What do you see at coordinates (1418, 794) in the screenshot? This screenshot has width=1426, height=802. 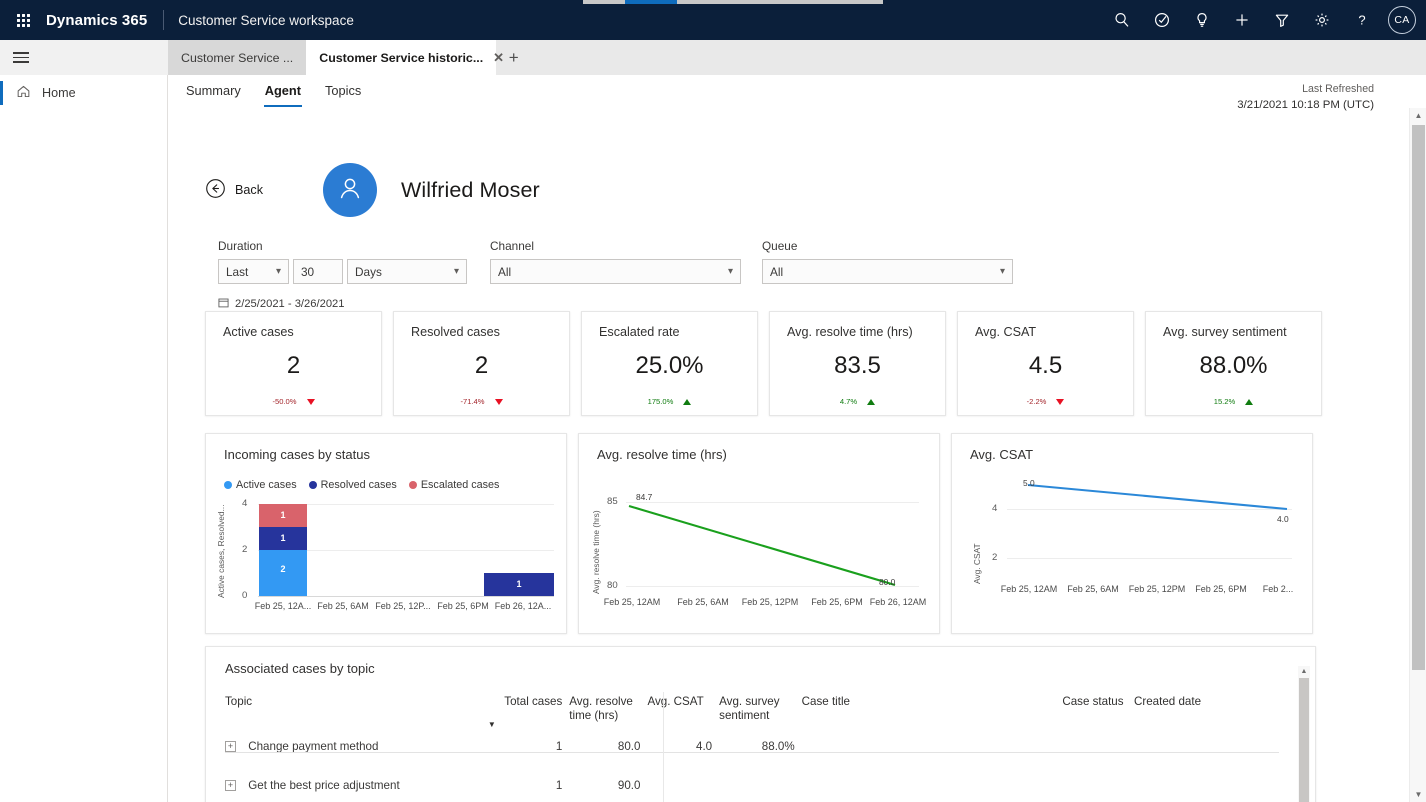 I see `scroll-down-icon: ▼` at bounding box center [1418, 794].